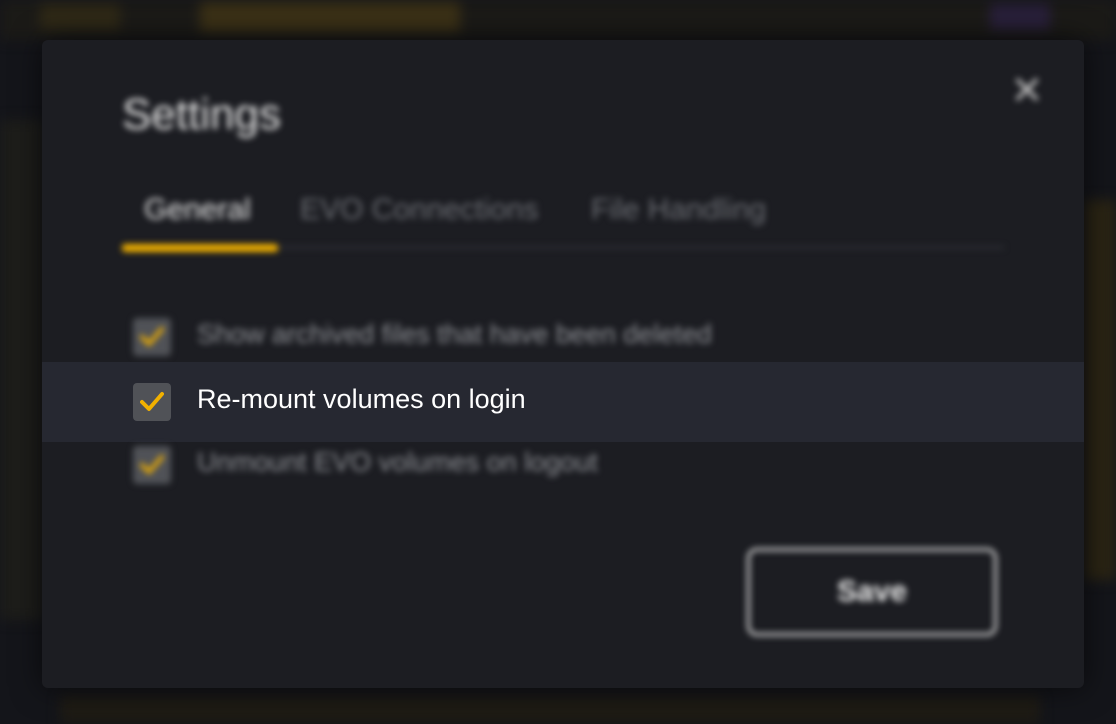 The image size is (1116, 724). What do you see at coordinates (1100, 390) in the screenshot?
I see `background-panel` at bounding box center [1100, 390].